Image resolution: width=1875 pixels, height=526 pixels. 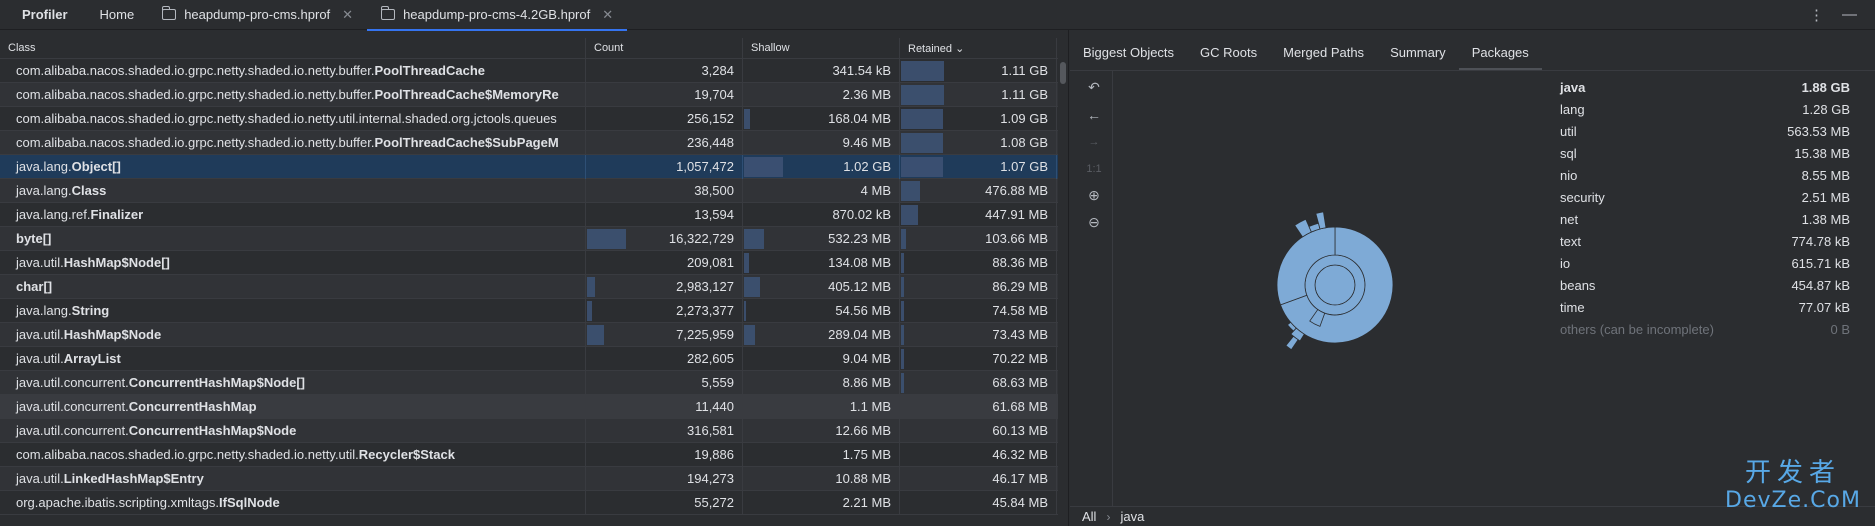 What do you see at coordinates (1500, 53) in the screenshot?
I see `tab-packages: Packages` at bounding box center [1500, 53].